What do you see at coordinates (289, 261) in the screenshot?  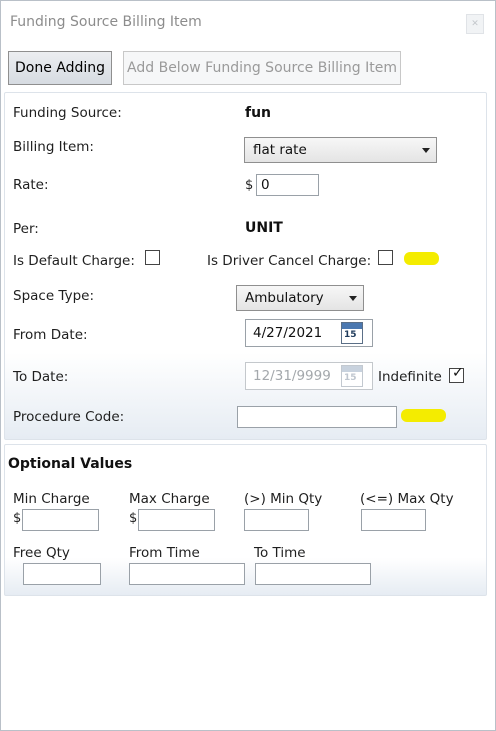 I see `driver-cancel-label: Is Driver Cancel Charge:` at bounding box center [289, 261].